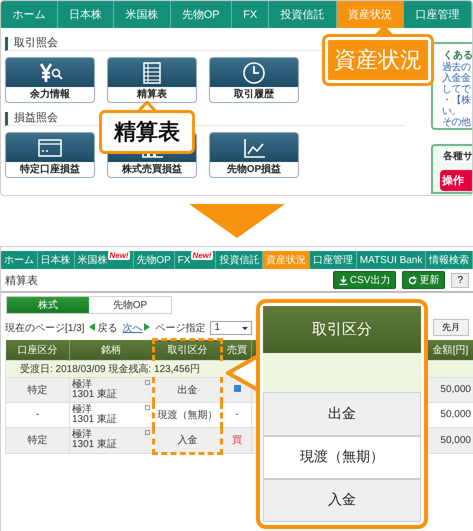 This screenshot has height=531, width=473. Describe the element at coordinates (449, 260) in the screenshot. I see `nav-tab: 情報検索` at that location.